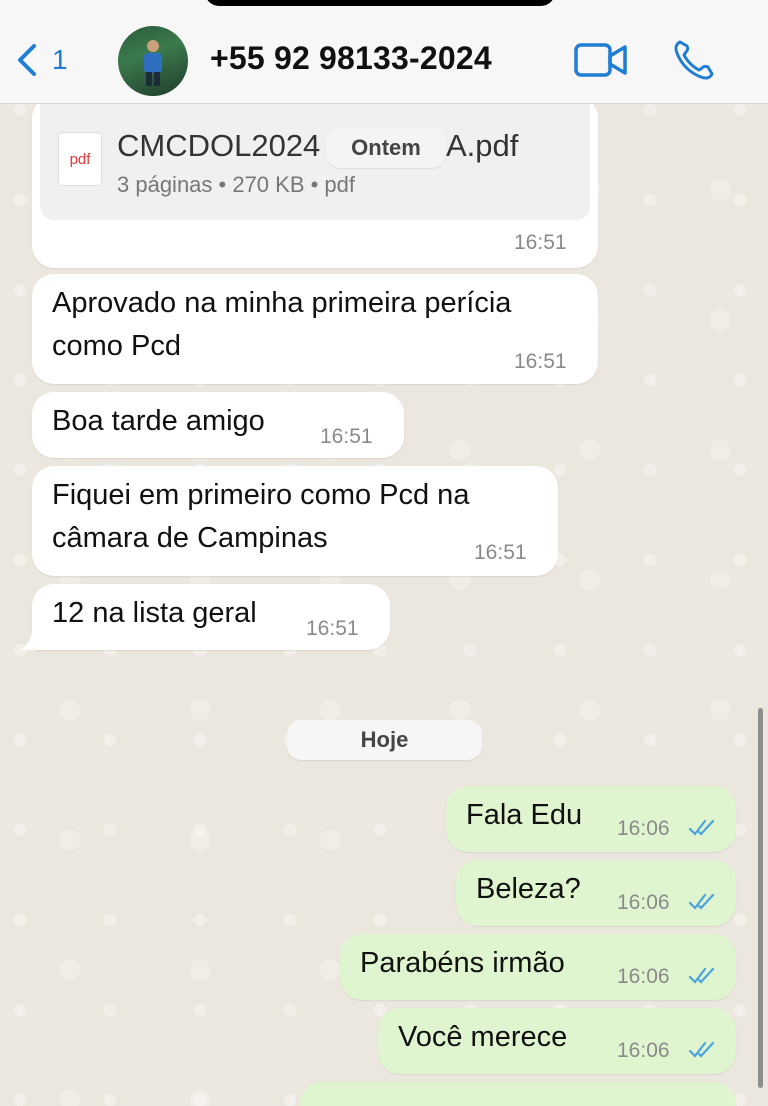 The image size is (768, 1106). What do you see at coordinates (190, 538) in the screenshot?
I see `message-text: câmara de Campinas` at bounding box center [190, 538].